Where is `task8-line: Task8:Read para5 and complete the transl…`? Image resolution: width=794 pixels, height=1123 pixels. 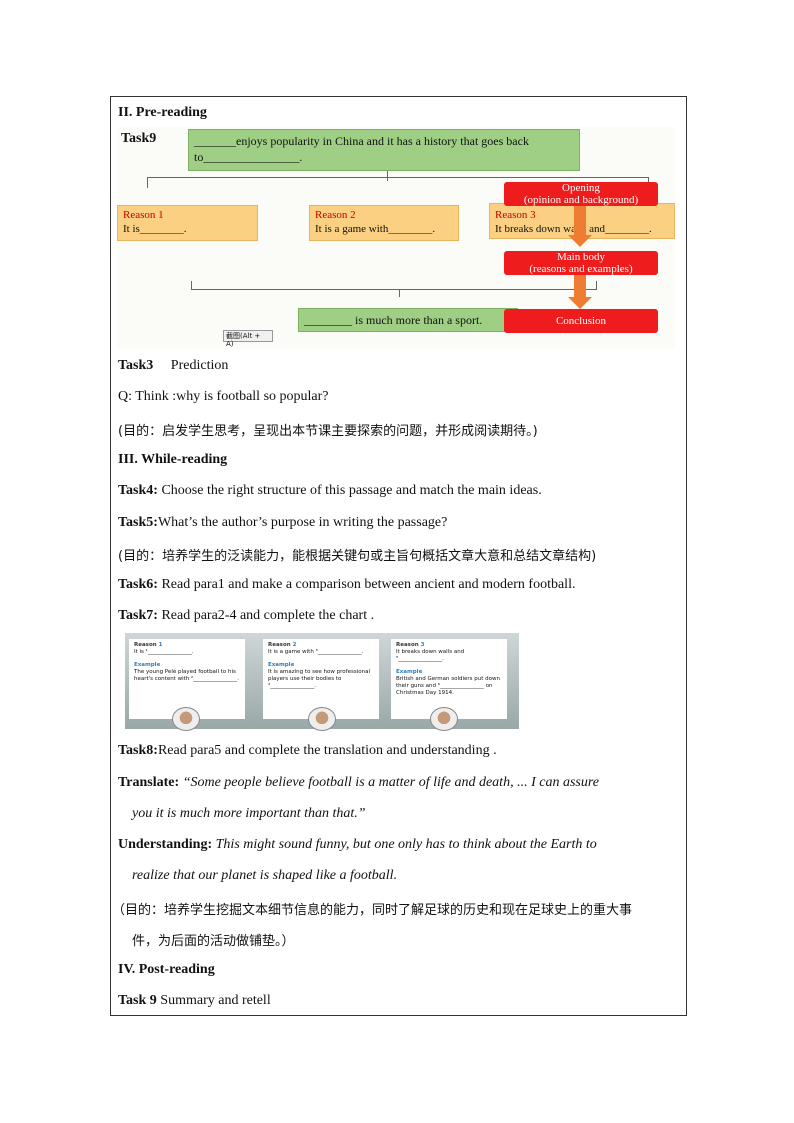
task8-line: Task8:Read para5 and complete the transl… is located at coordinates (307, 751).